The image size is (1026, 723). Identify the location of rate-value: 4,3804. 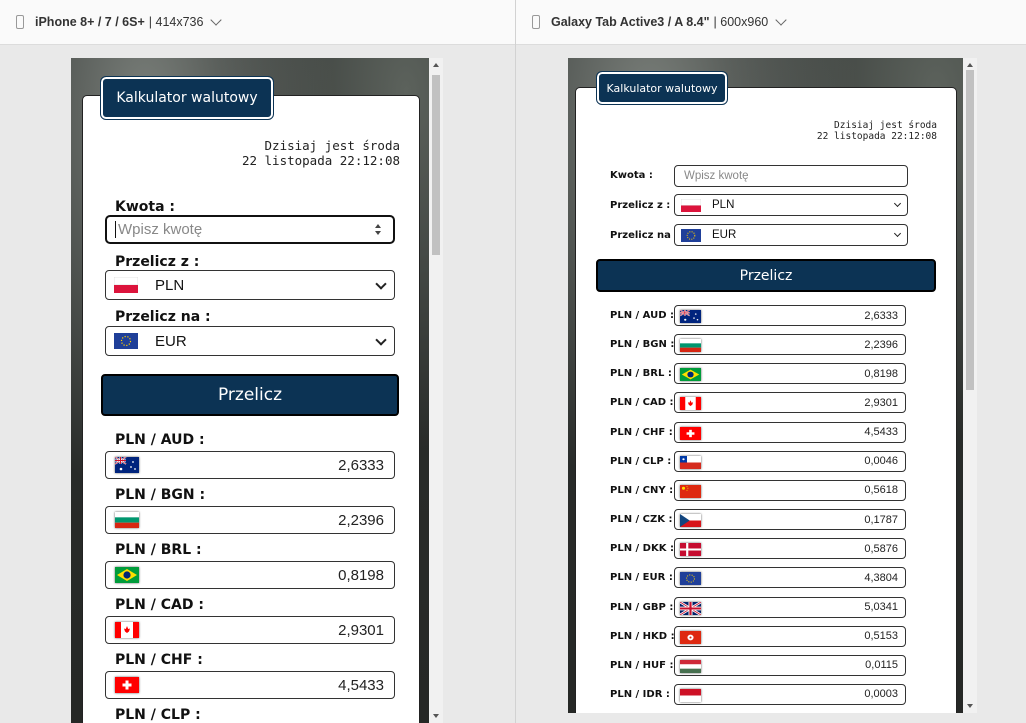
(881, 577).